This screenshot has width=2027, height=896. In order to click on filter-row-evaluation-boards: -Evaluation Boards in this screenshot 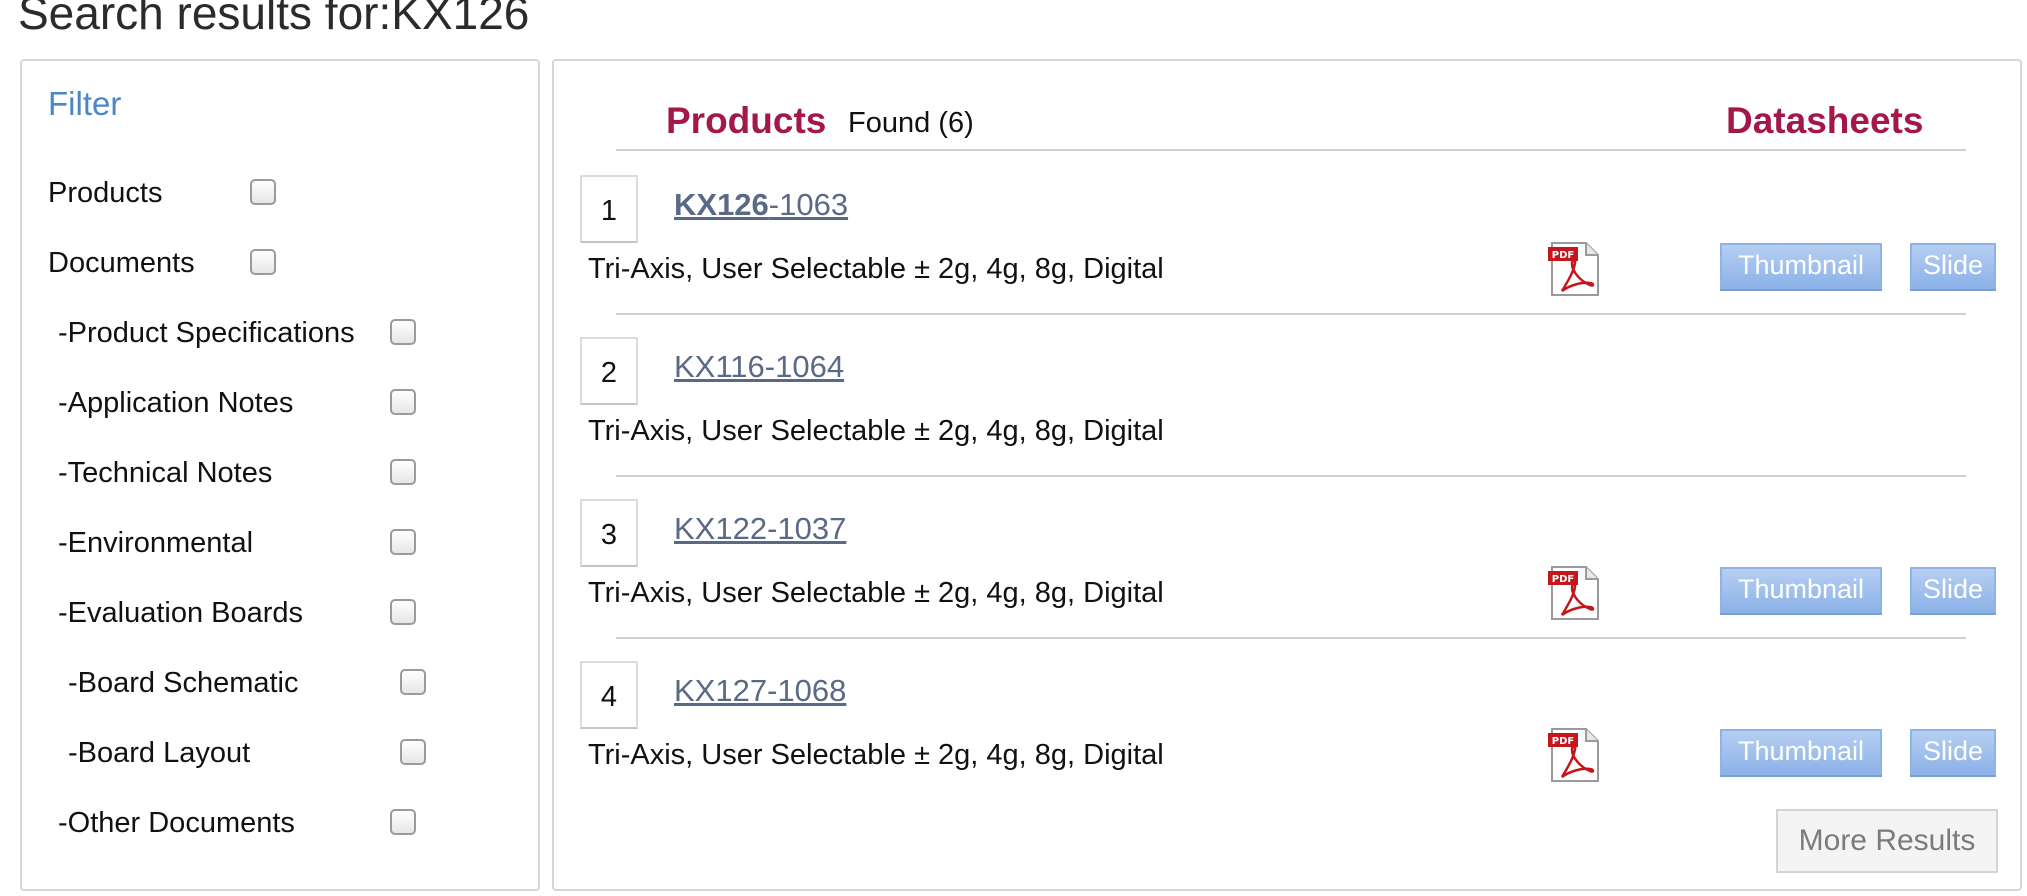, I will do `click(280, 613)`.